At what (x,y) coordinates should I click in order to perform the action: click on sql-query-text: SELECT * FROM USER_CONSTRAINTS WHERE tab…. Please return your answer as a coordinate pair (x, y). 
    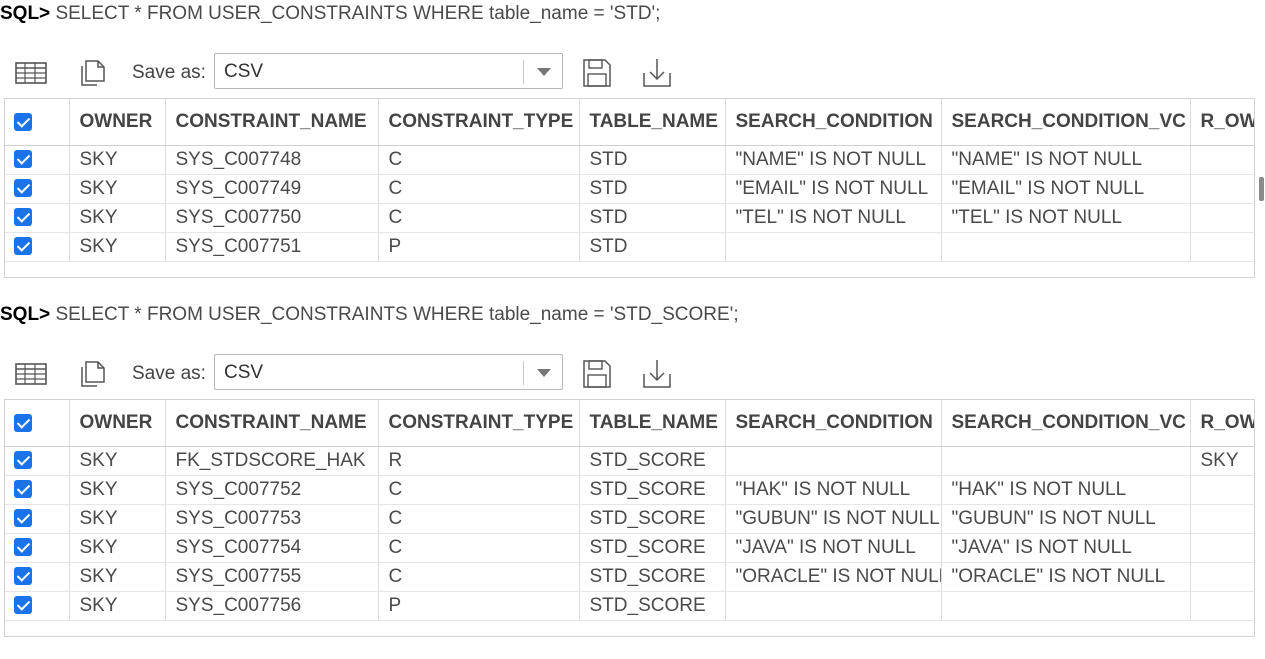
    Looking at the image, I should click on (397, 314).